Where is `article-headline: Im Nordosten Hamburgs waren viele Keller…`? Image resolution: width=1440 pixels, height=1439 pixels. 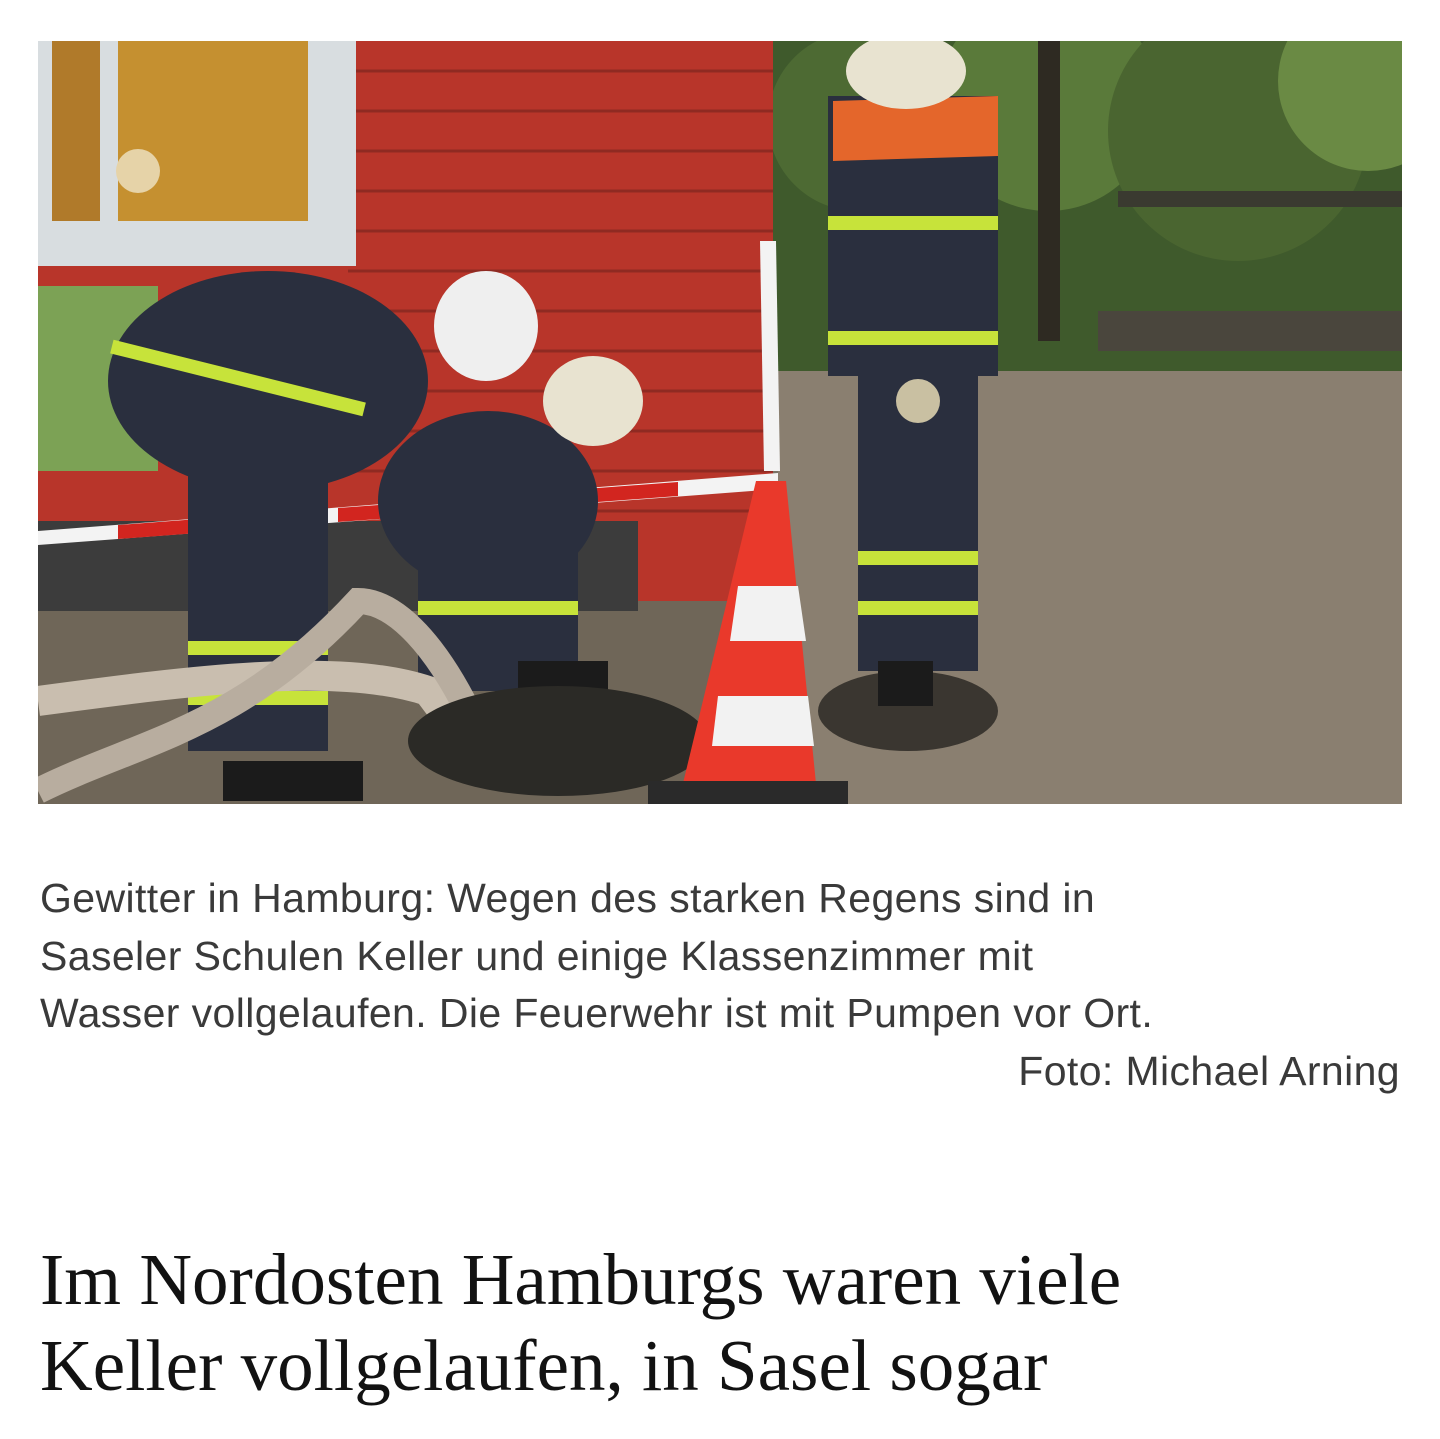
article-headline: Im Nordosten Hamburgs waren viele Keller… is located at coordinates (730, 1323).